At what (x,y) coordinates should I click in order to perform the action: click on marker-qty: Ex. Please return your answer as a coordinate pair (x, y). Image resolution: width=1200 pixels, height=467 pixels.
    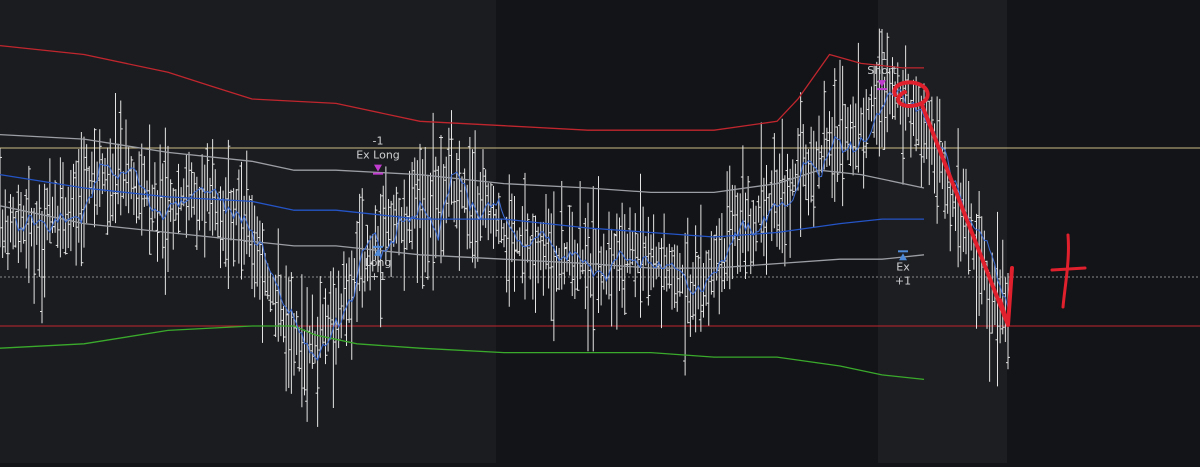
    Looking at the image, I should click on (903, 266).